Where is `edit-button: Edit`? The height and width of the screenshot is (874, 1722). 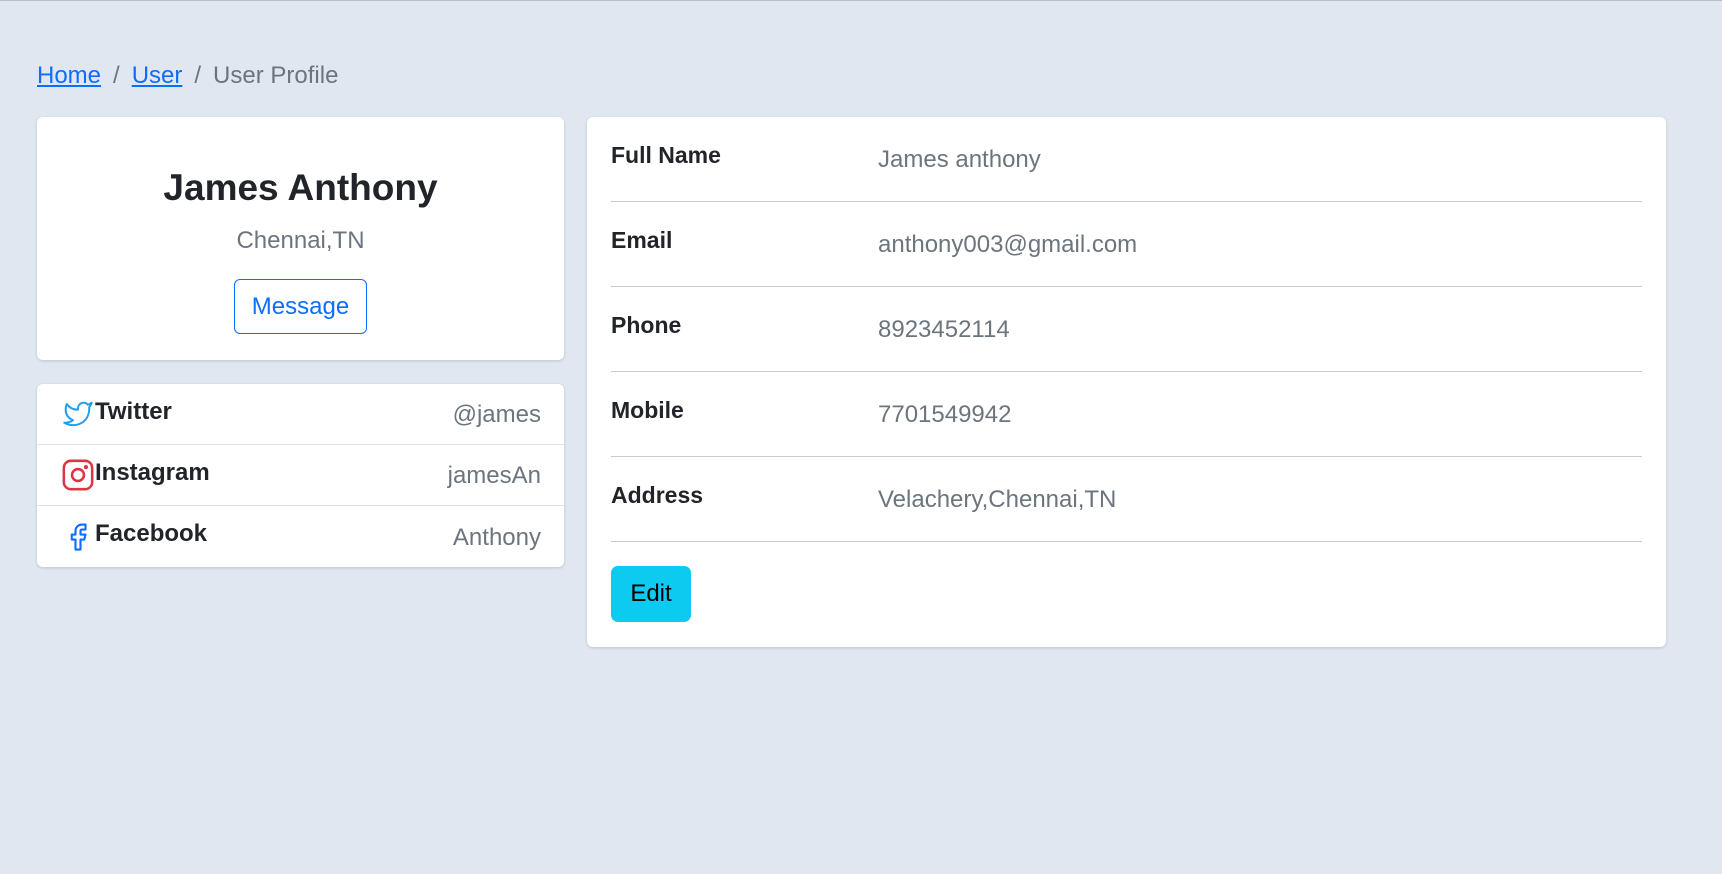 edit-button: Edit is located at coordinates (651, 594).